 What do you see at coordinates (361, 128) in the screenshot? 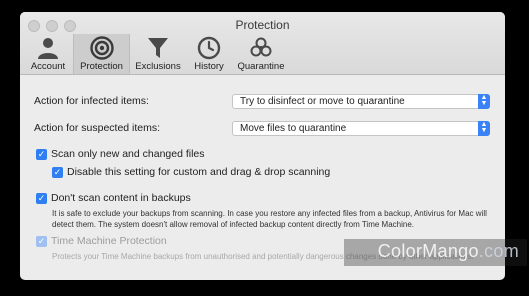
I see `suspected-action-select: Move files to quarantine ▲ ▼` at bounding box center [361, 128].